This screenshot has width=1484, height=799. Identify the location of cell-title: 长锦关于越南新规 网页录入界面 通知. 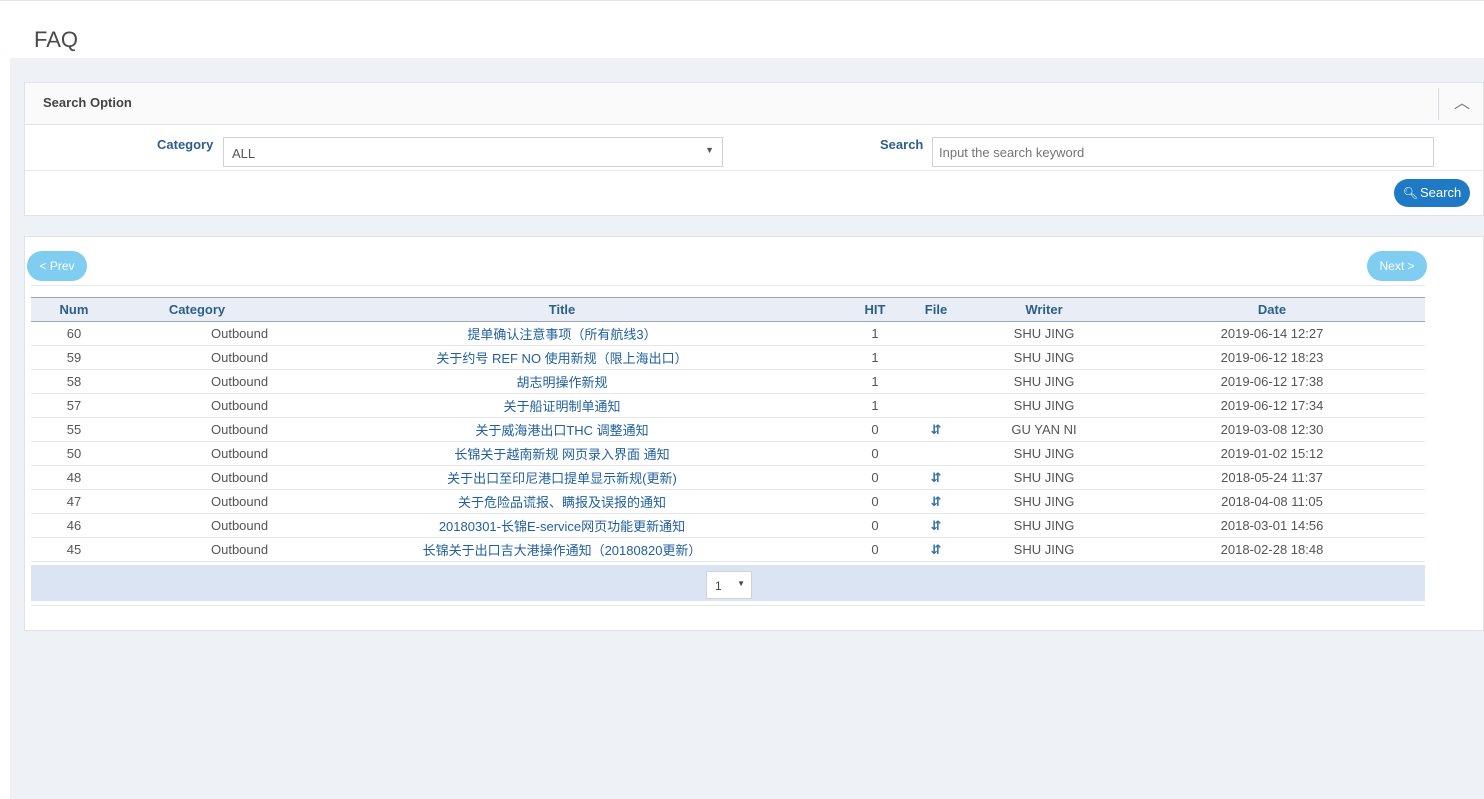
(562, 453).